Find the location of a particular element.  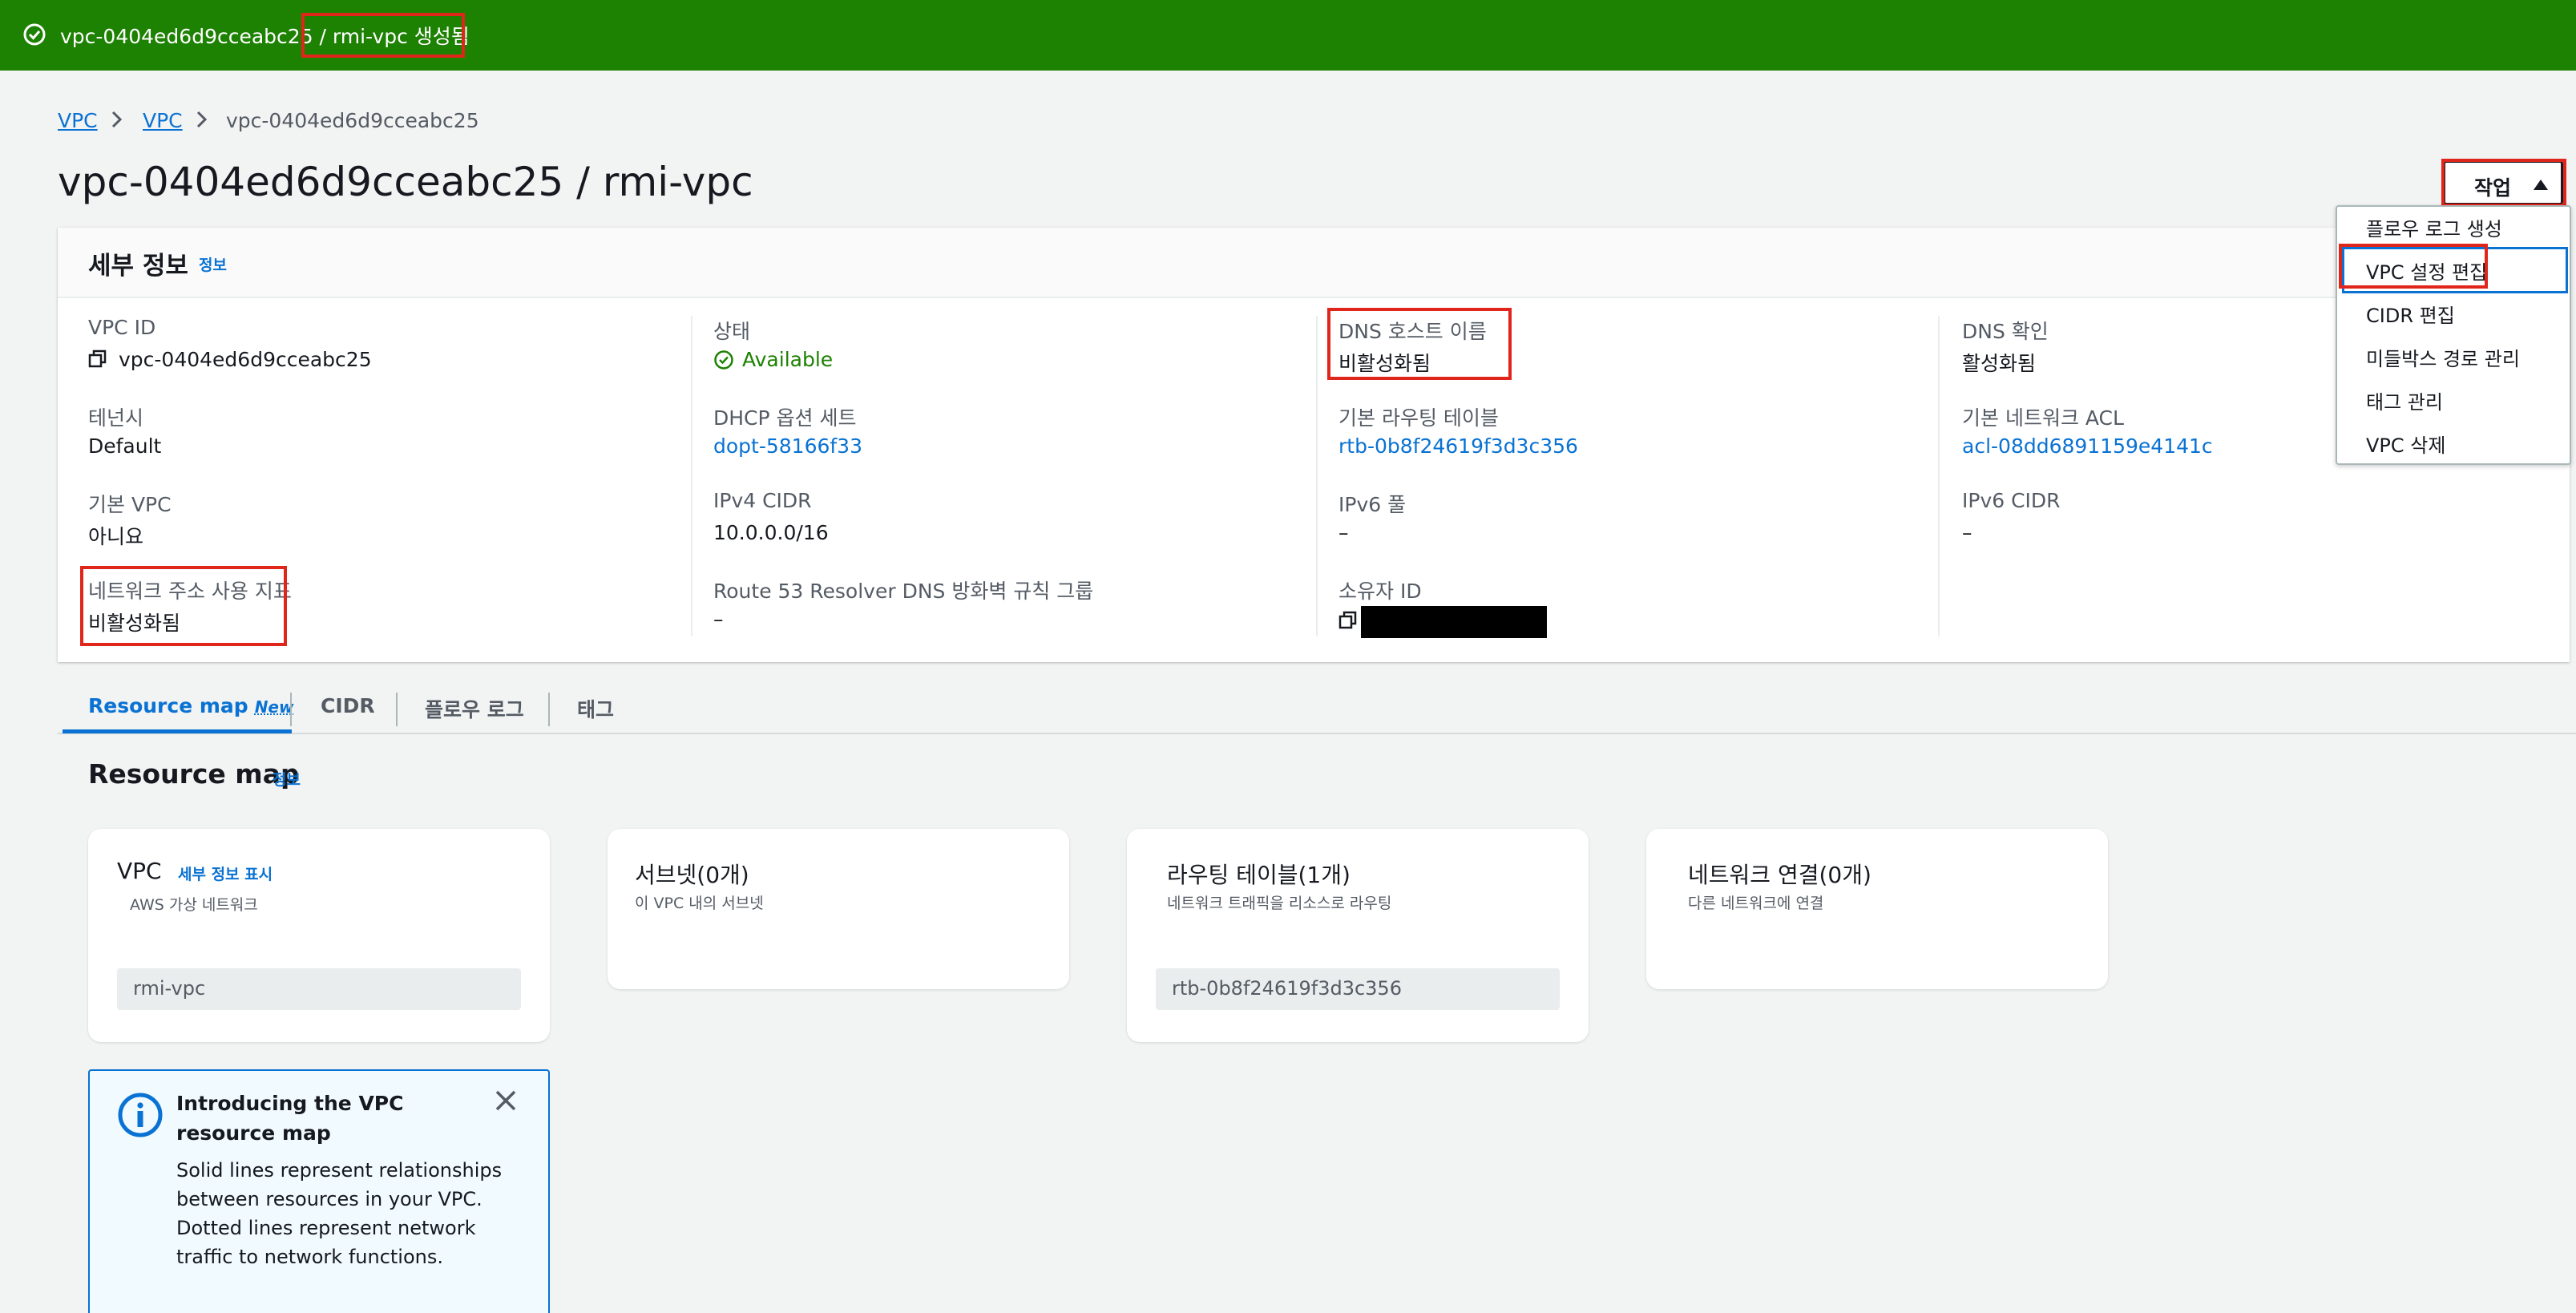

vpc-card-title: VPC is located at coordinates (139, 871).